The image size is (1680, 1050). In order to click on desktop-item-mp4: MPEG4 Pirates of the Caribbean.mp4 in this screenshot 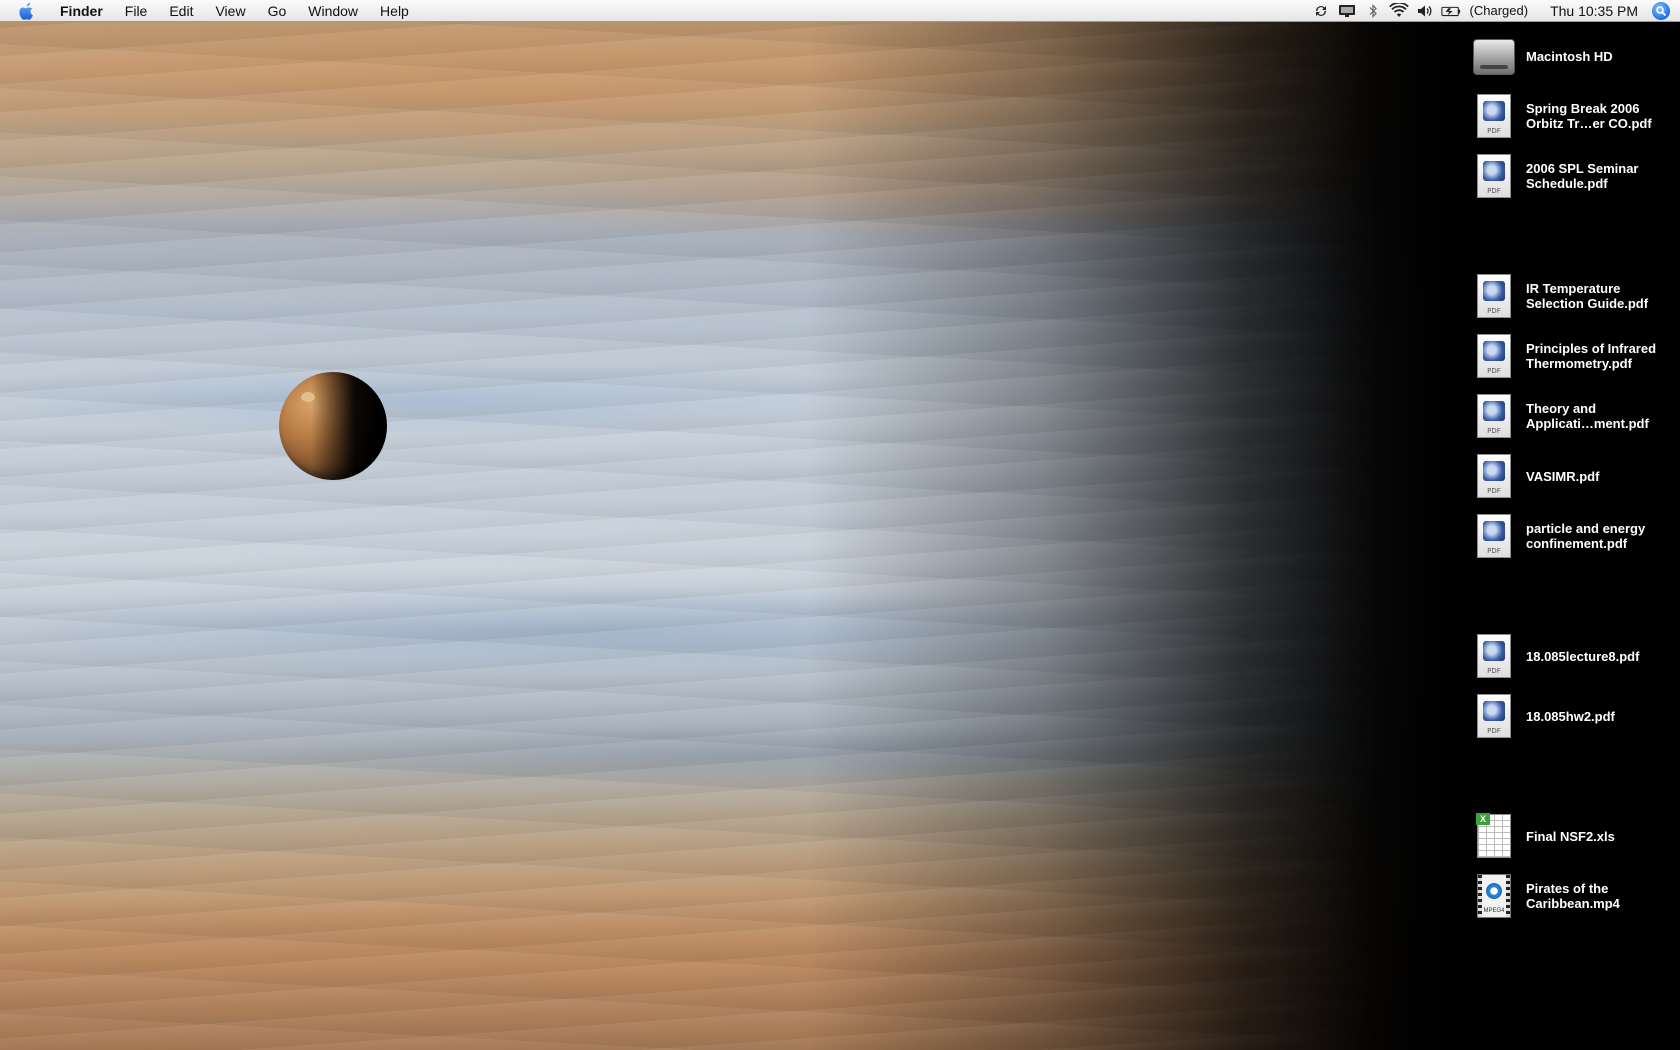, I will do `click(1575, 896)`.